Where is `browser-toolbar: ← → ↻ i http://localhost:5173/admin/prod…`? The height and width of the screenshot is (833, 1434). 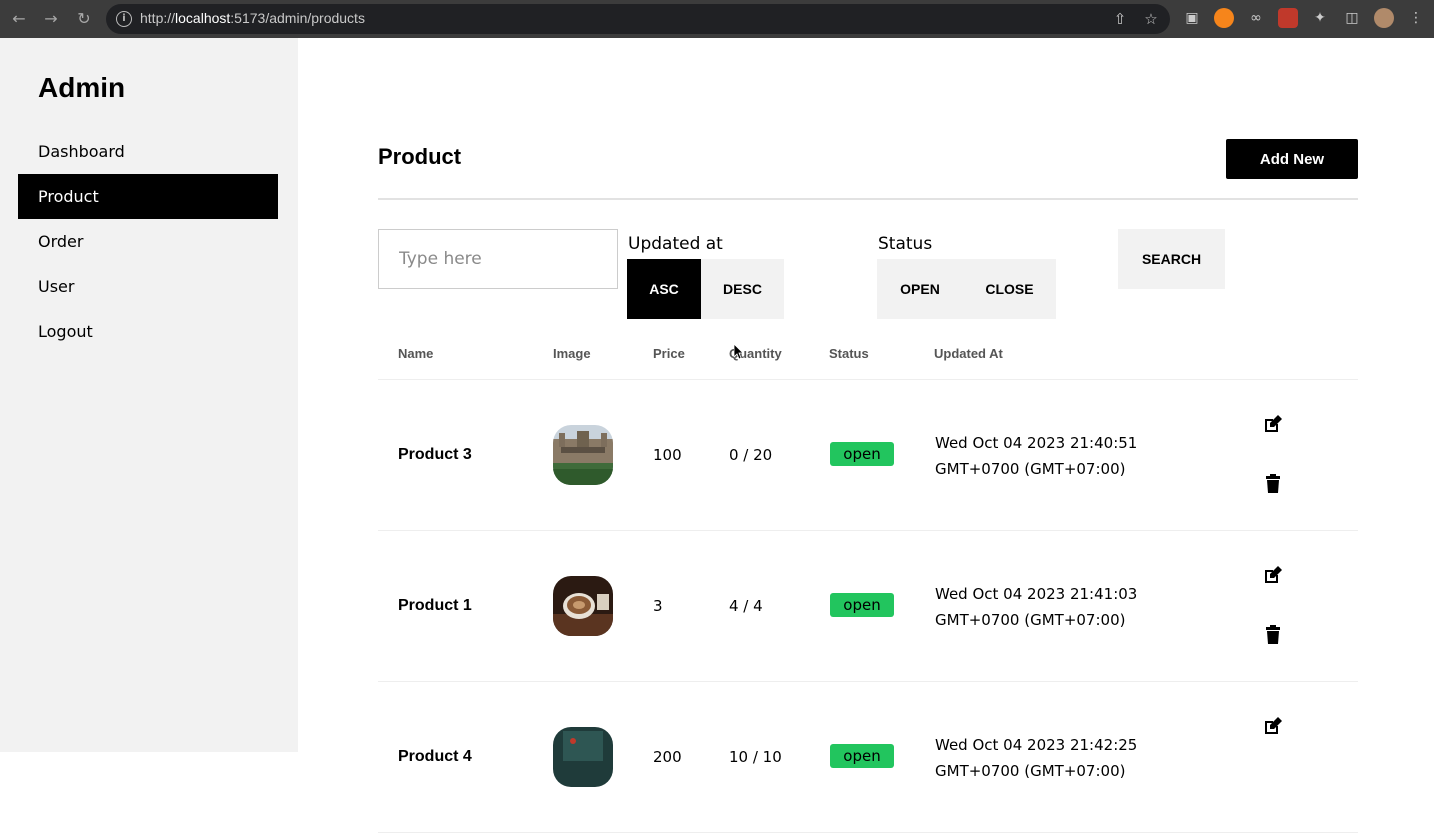 browser-toolbar: ← → ↻ i http://localhost:5173/admin/prod… is located at coordinates (717, 19).